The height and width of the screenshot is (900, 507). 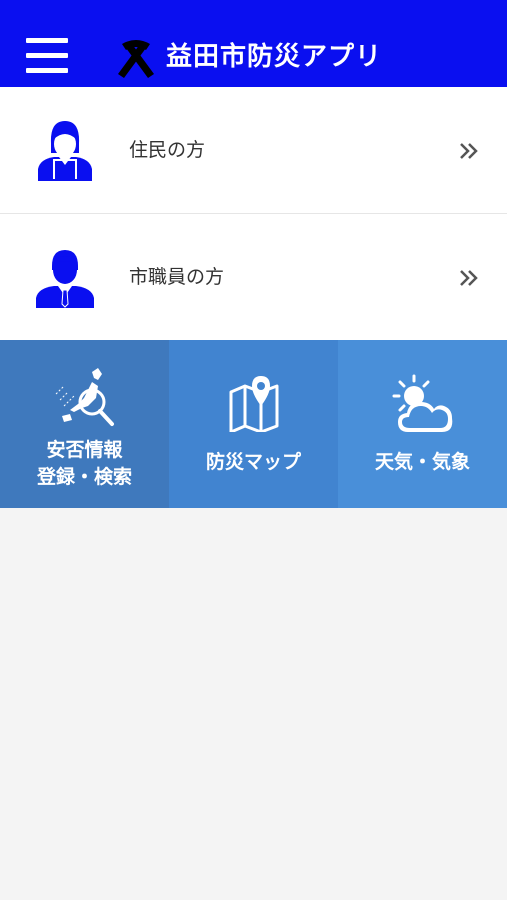 I want to click on map-pin-icon, so click(x=253, y=404).